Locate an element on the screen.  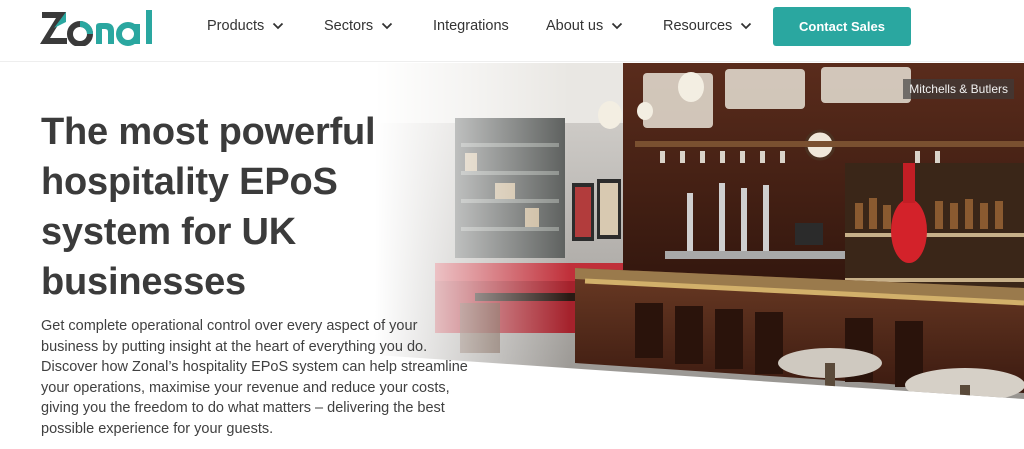
nav-products: Products is located at coordinates (245, 26).